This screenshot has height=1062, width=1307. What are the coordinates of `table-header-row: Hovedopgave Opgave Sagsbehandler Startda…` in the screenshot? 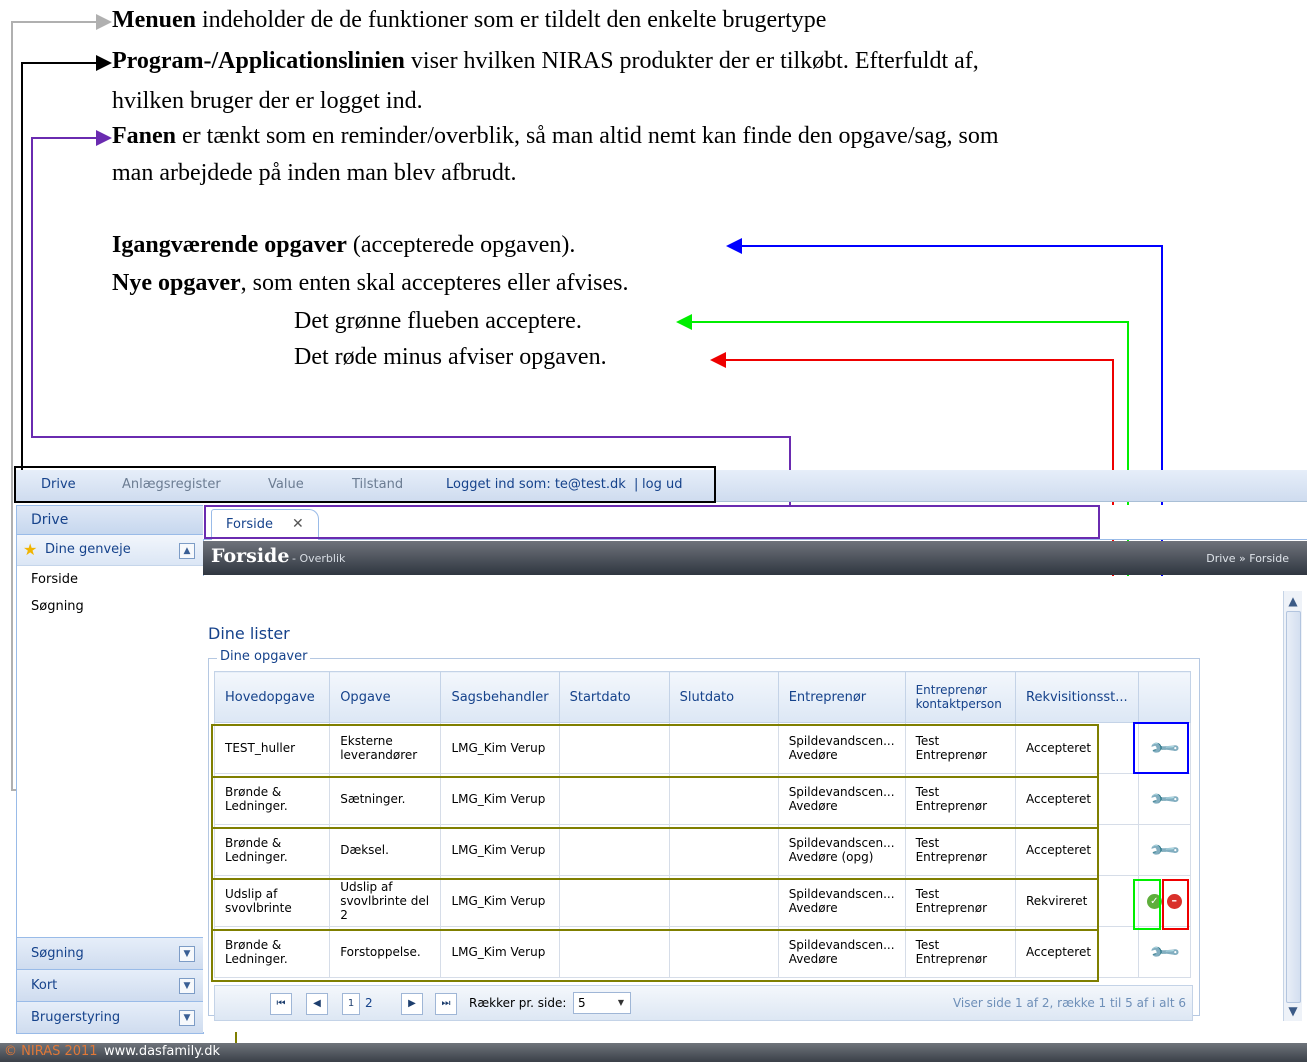 It's located at (702, 697).